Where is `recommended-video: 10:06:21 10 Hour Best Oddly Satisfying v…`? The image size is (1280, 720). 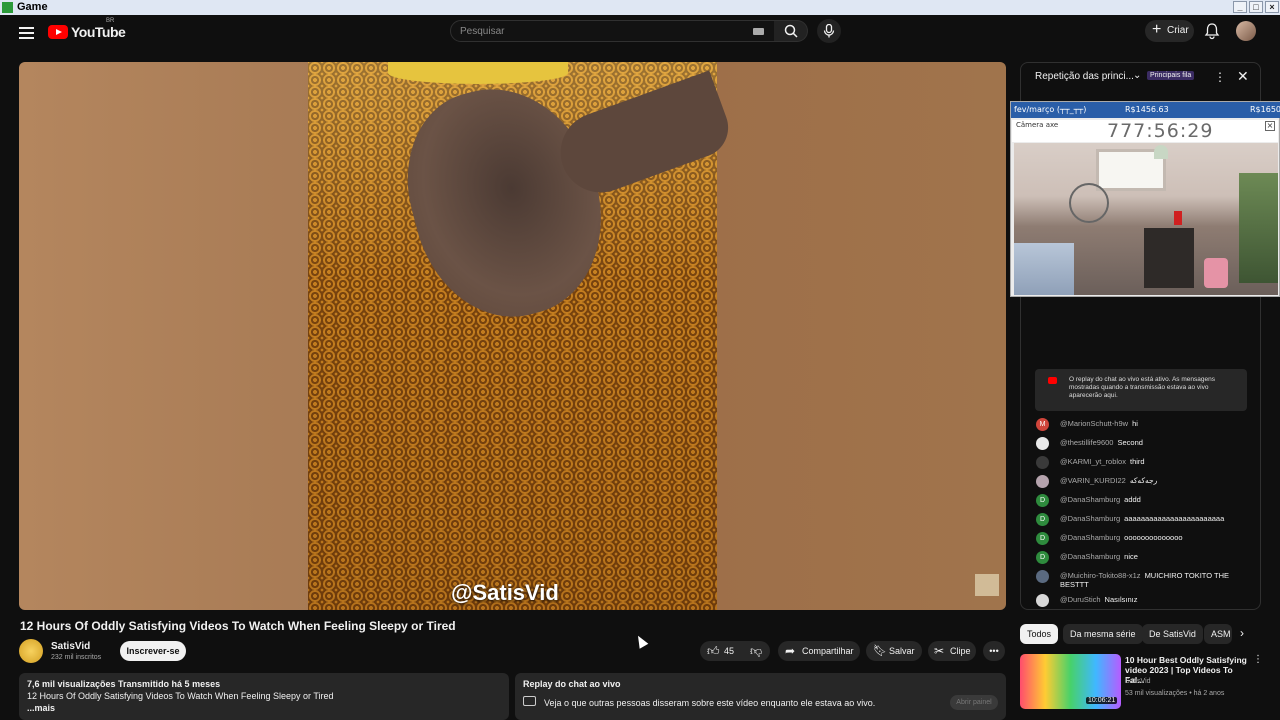
recommended-video: 10:06:21 10 Hour Best Oddly Satisfying v… is located at coordinates (1141, 682).